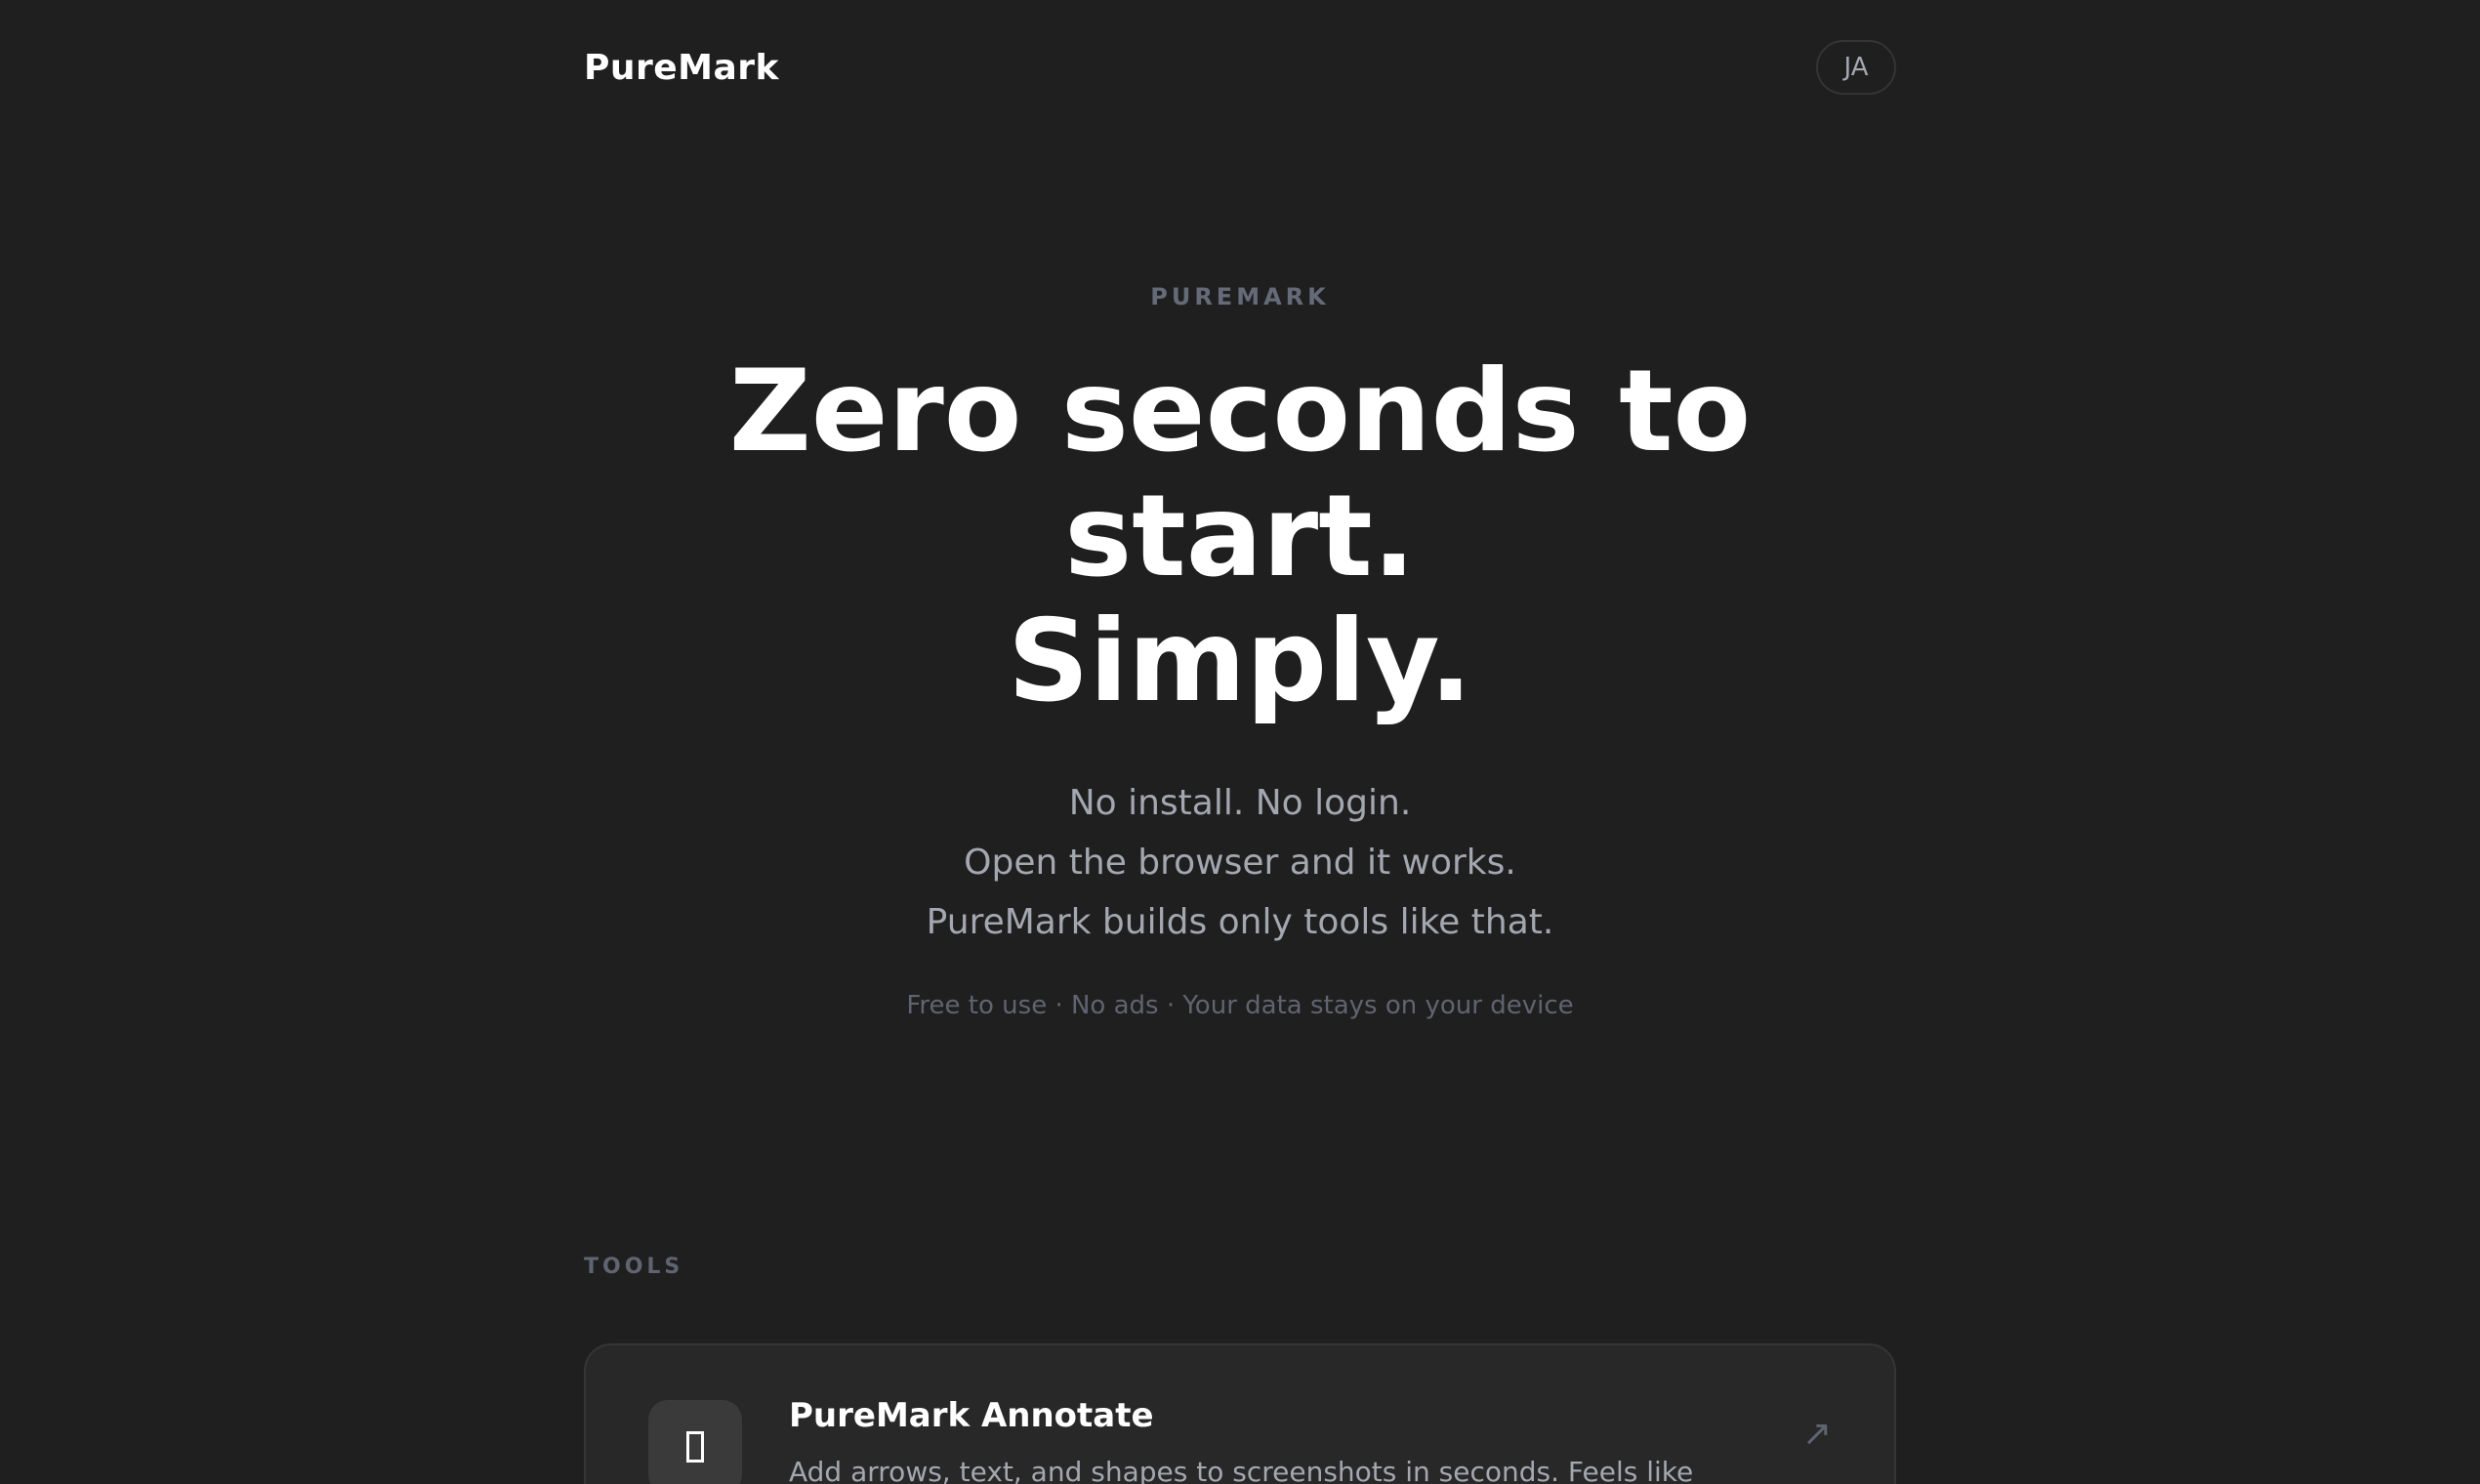 The image size is (2480, 1484). I want to click on hero-eyebrow: PUREMARK, so click(1240, 297).